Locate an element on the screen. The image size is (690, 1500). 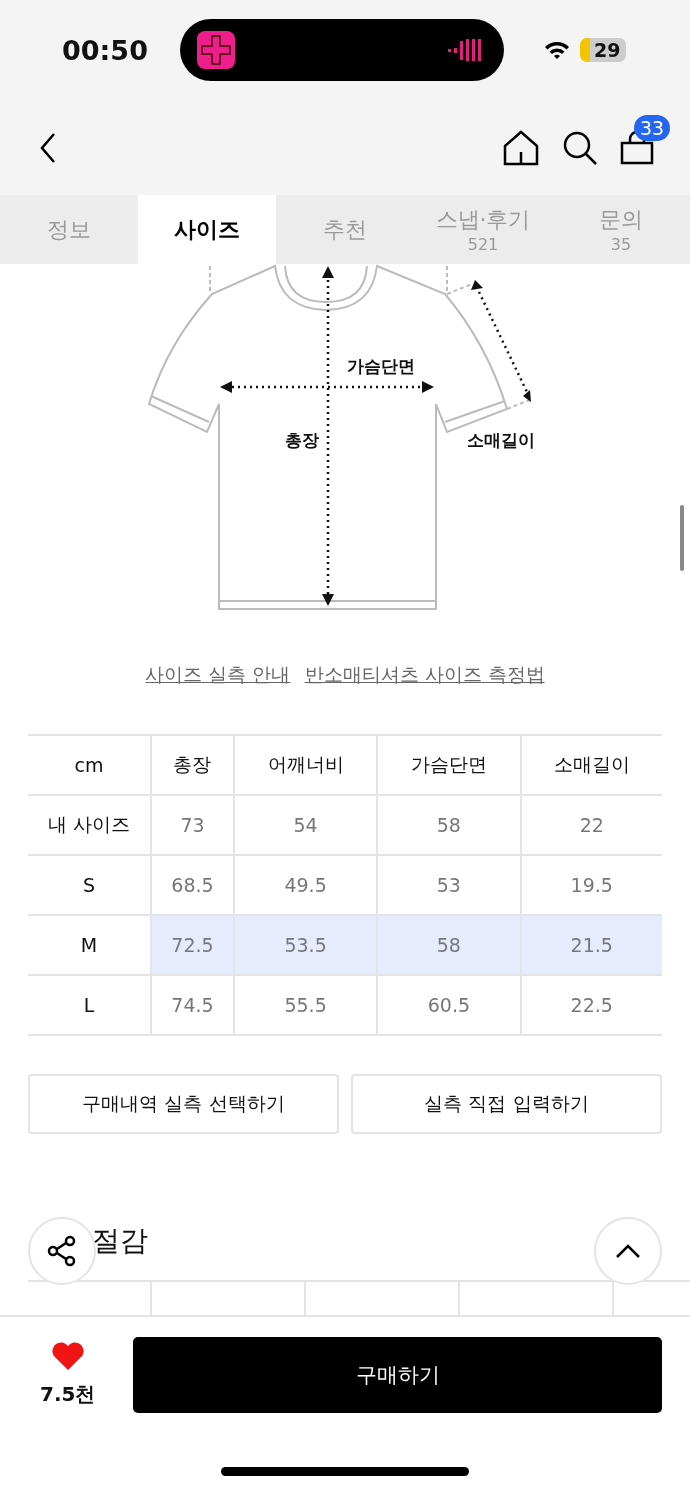
table-cell: 55.5 is located at coordinates (305, 1005).